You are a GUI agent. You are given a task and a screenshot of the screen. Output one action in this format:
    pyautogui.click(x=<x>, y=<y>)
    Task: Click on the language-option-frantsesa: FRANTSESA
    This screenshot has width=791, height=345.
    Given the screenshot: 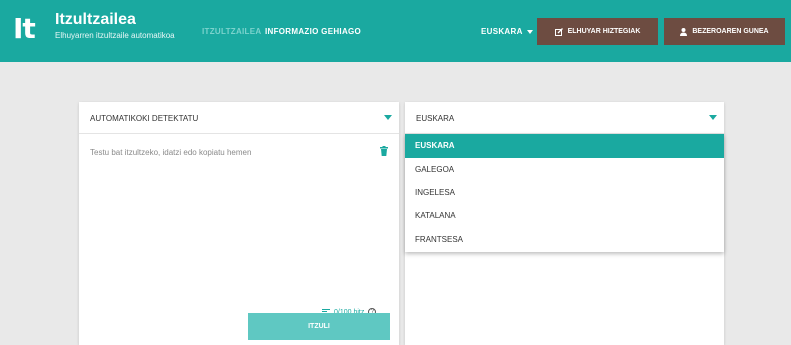 What is the action you would take?
    pyautogui.click(x=564, y=240)
    